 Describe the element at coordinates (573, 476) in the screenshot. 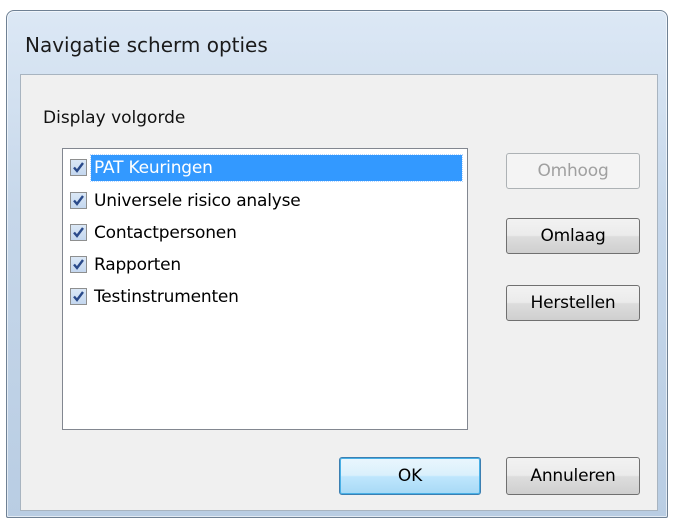

I see `cancel-button: Annuleren` at that location.